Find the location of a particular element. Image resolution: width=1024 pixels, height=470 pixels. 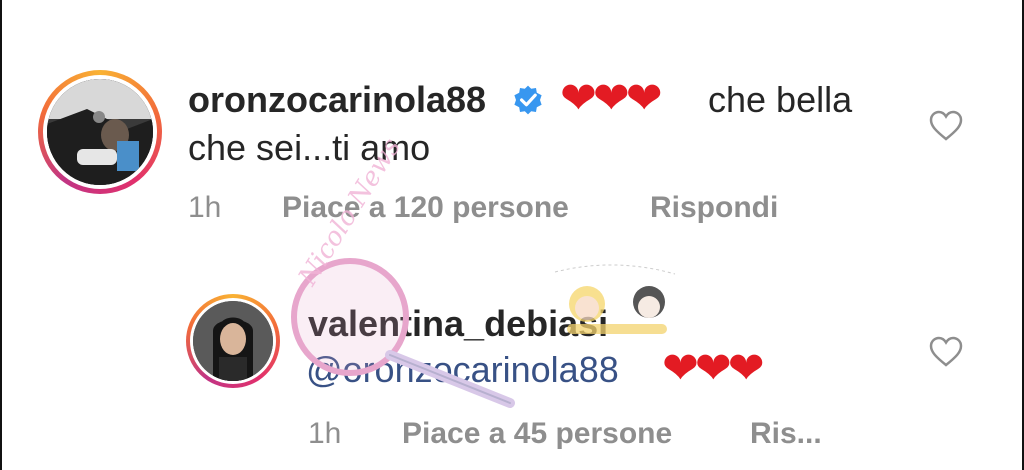

comment-text: che bella is located at coordinates (780, 99).